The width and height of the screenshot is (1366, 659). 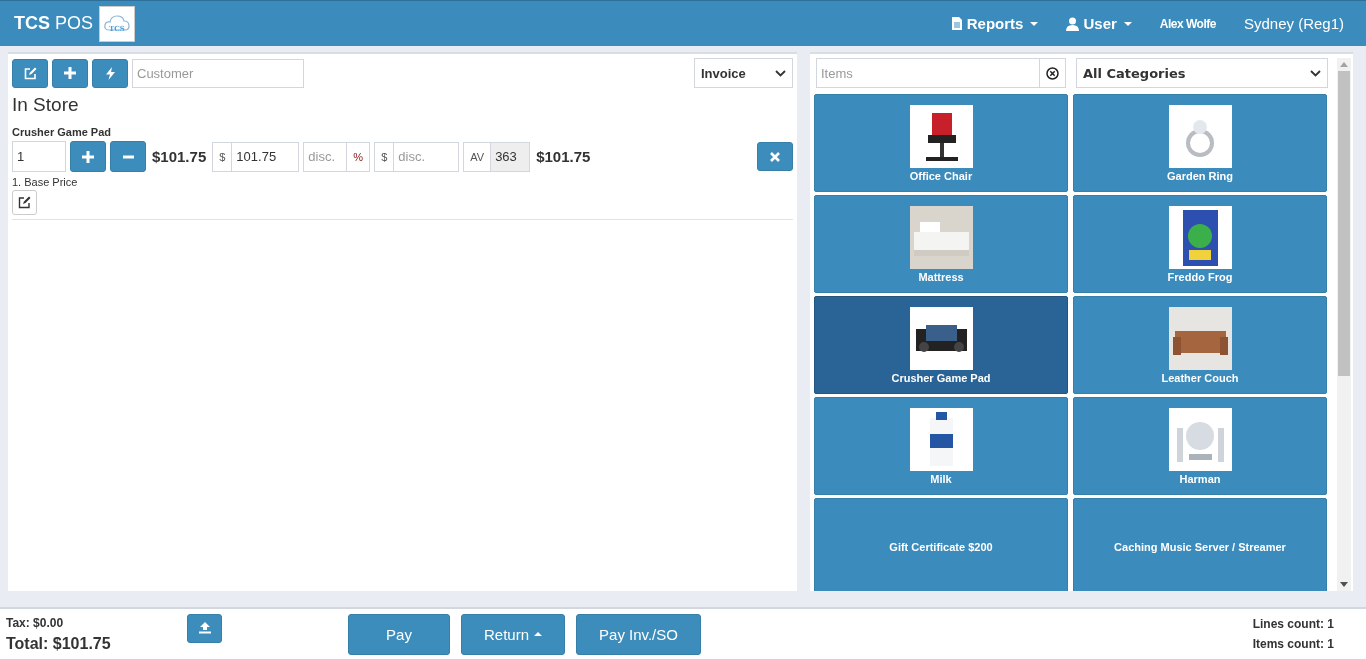 I want to click on upload-icon, so click(x=204, y=628).